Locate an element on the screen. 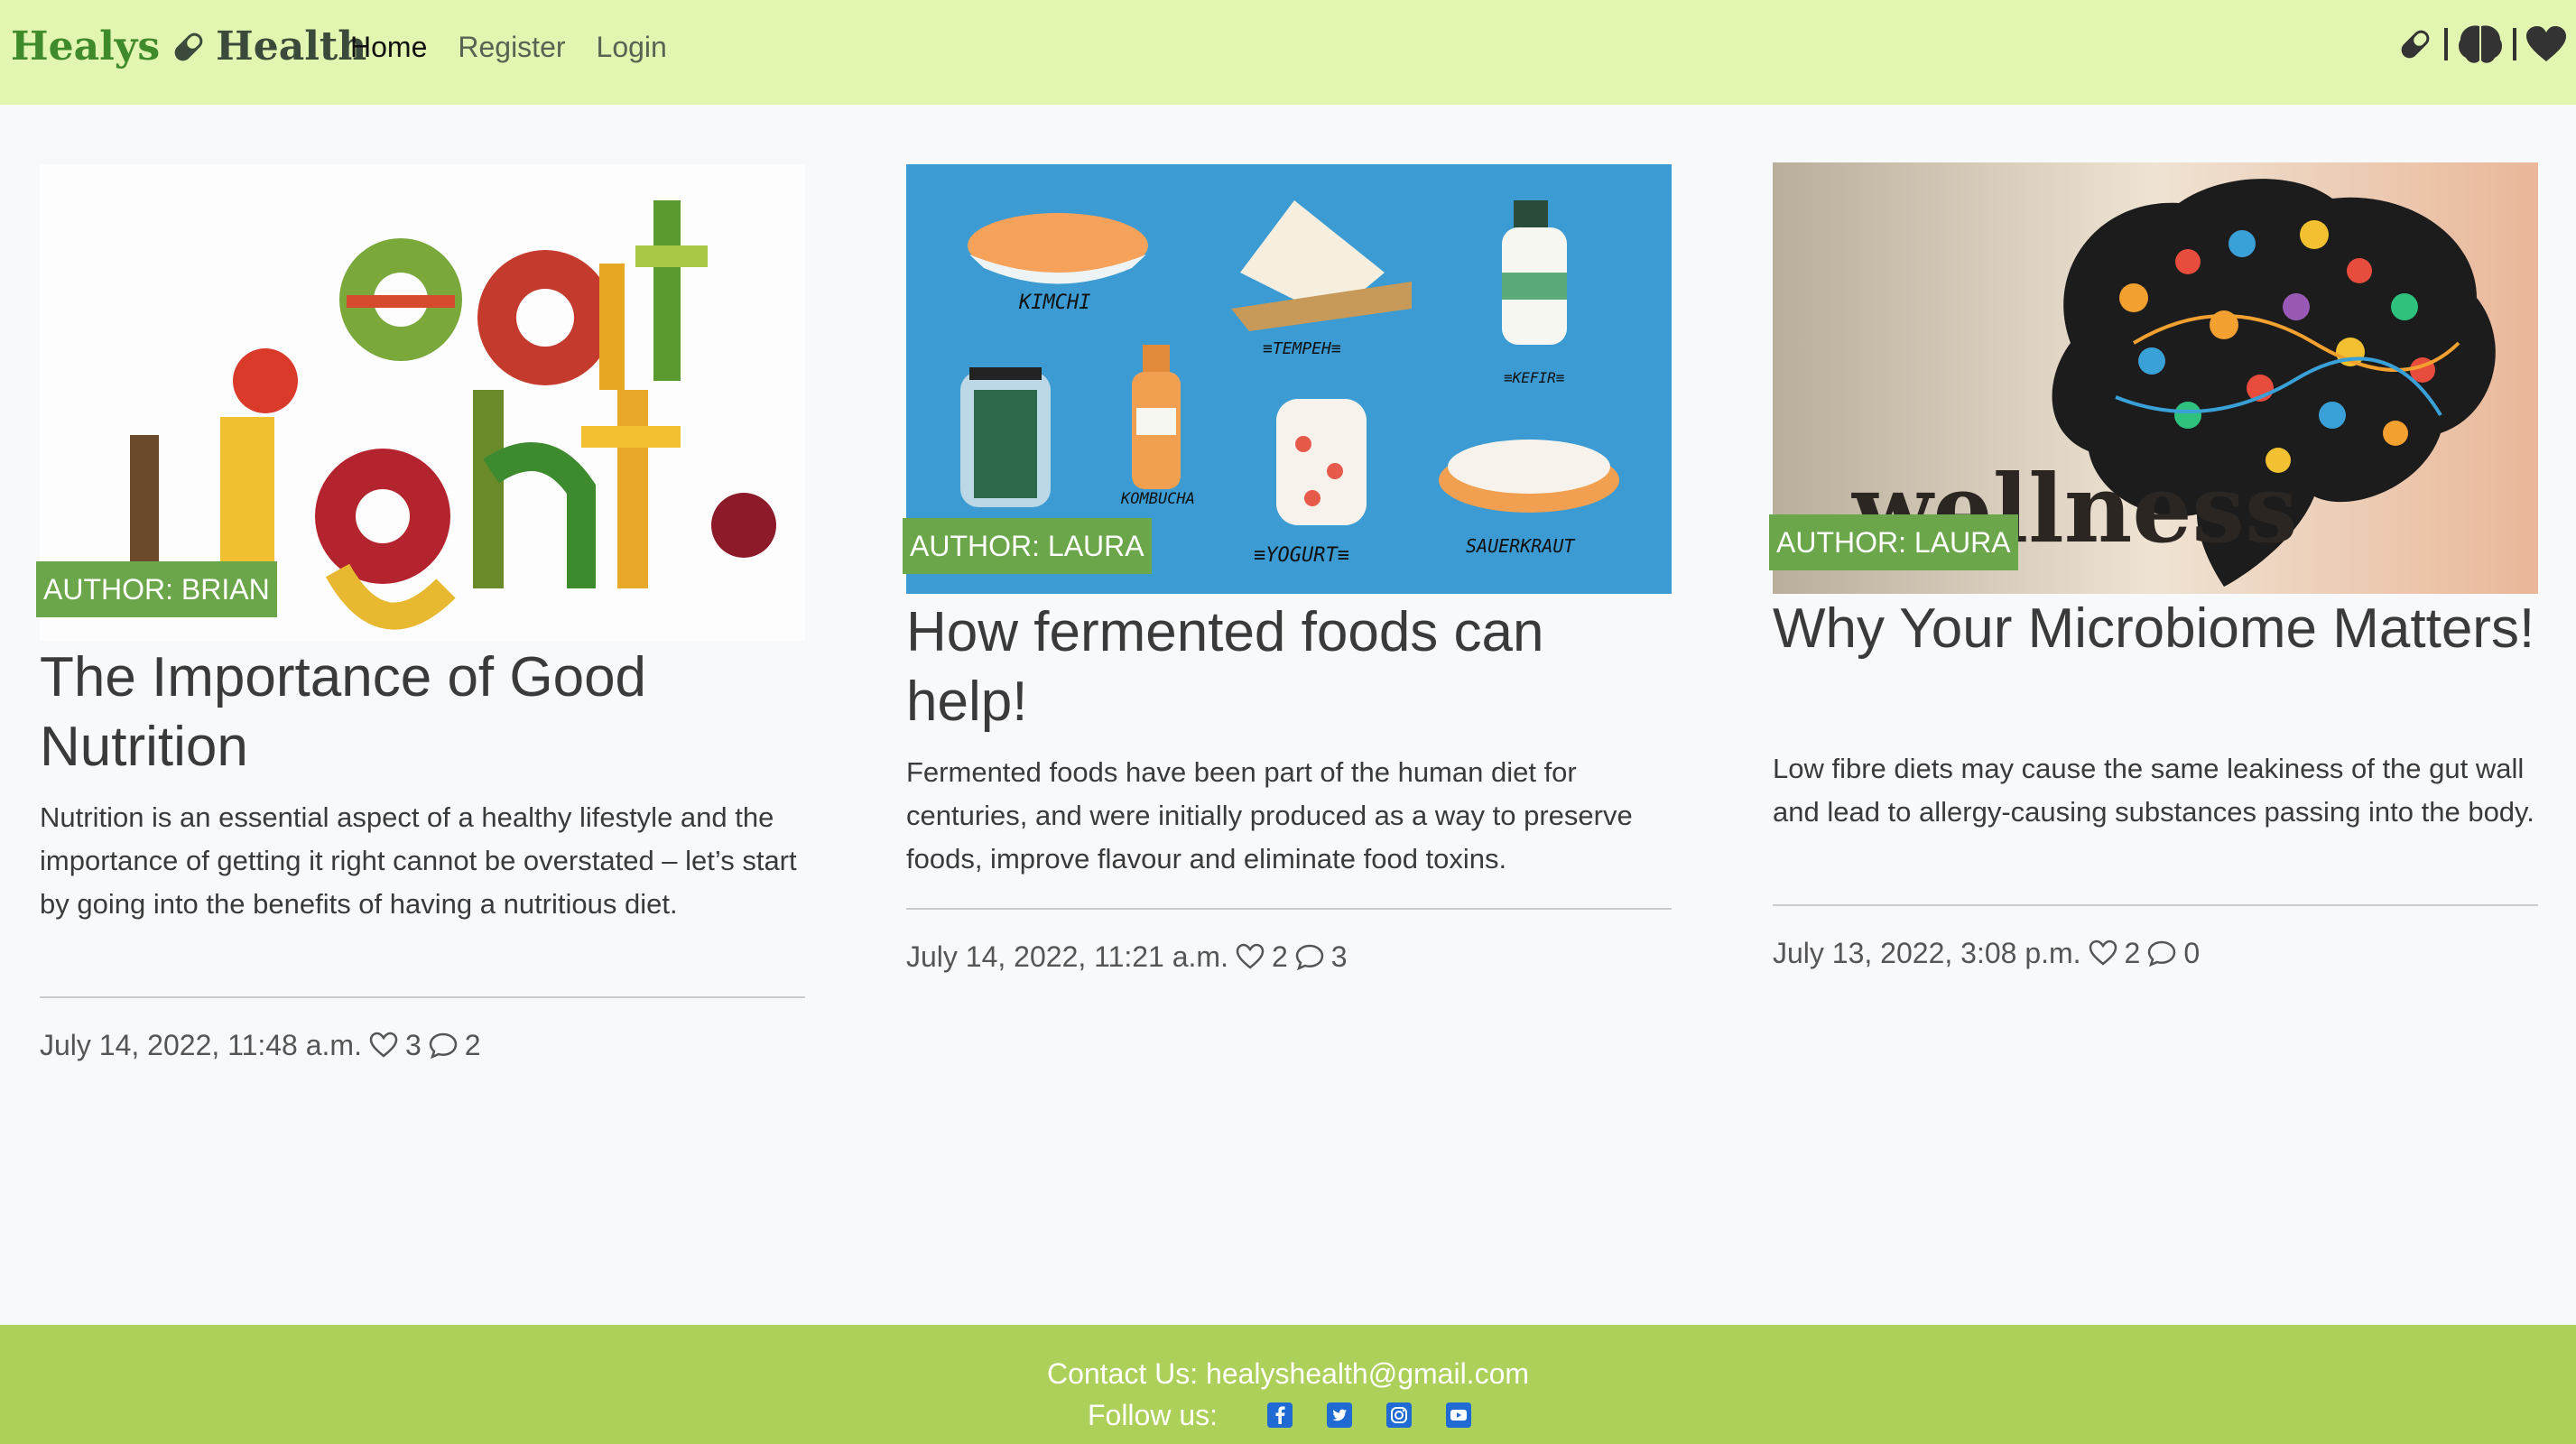 Image resolution: width=2576 pixels, height=1444 pixels. heart-icon is located at coordinates (2546, 43).